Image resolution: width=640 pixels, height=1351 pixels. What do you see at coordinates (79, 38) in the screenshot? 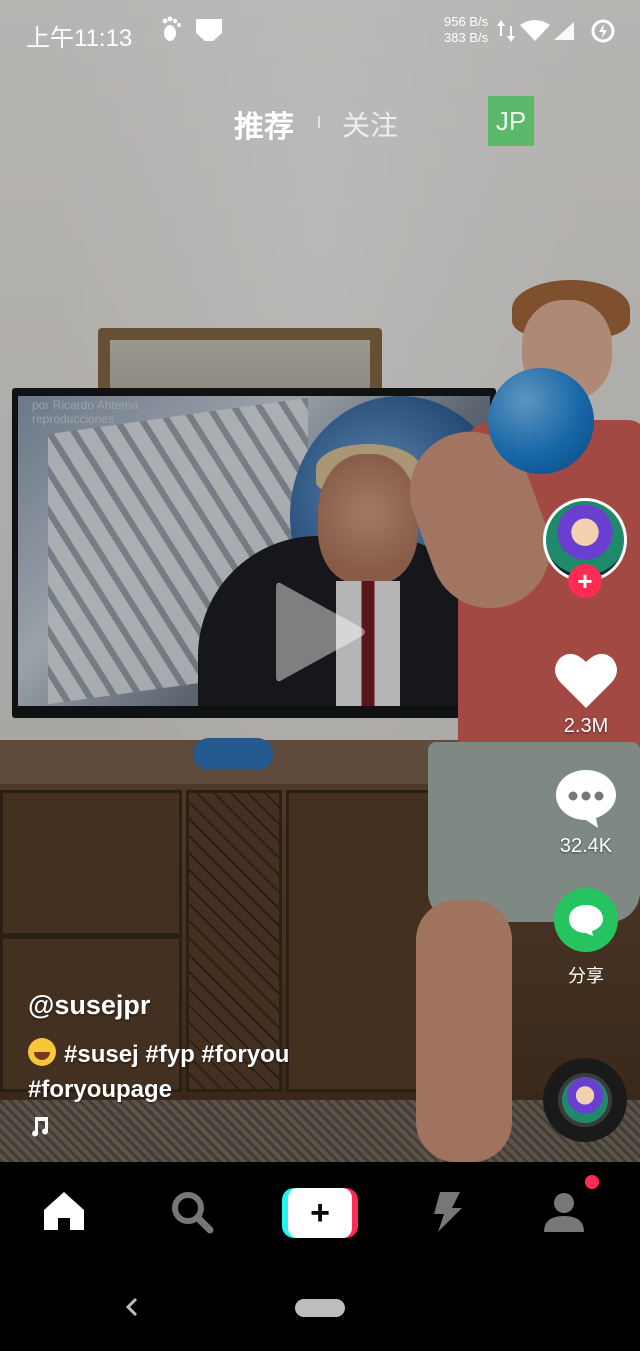
I see `clock: 上午11:13` at bounding box center [79, 38].